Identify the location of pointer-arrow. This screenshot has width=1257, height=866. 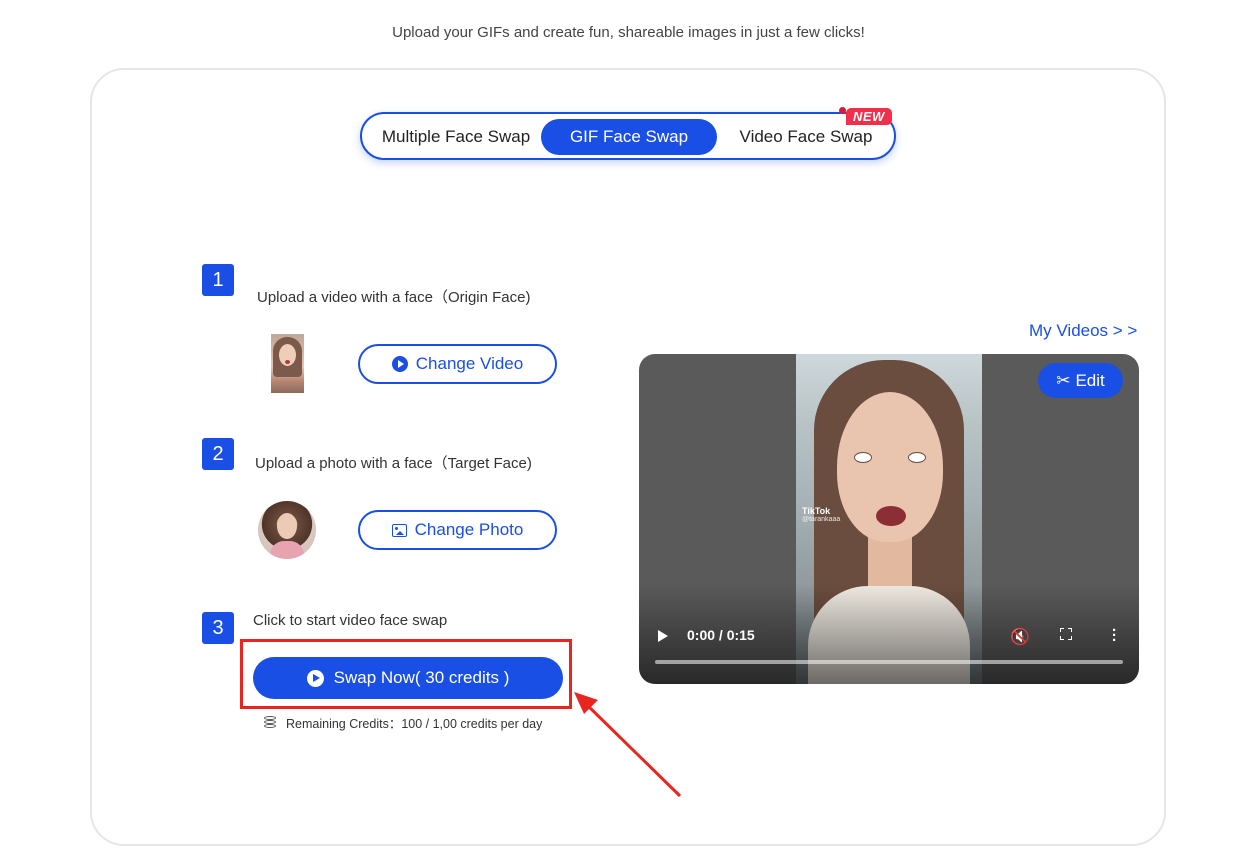
(628, 745).